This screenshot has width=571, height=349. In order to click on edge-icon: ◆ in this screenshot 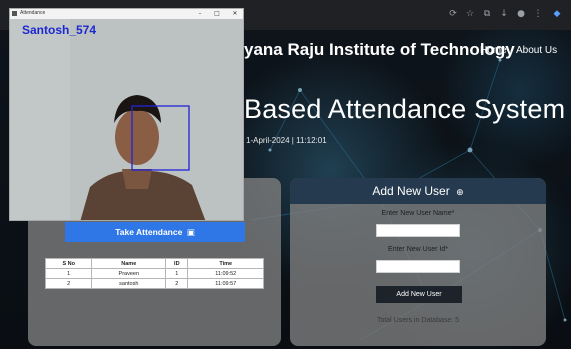, I will do `click(557, 14)`.